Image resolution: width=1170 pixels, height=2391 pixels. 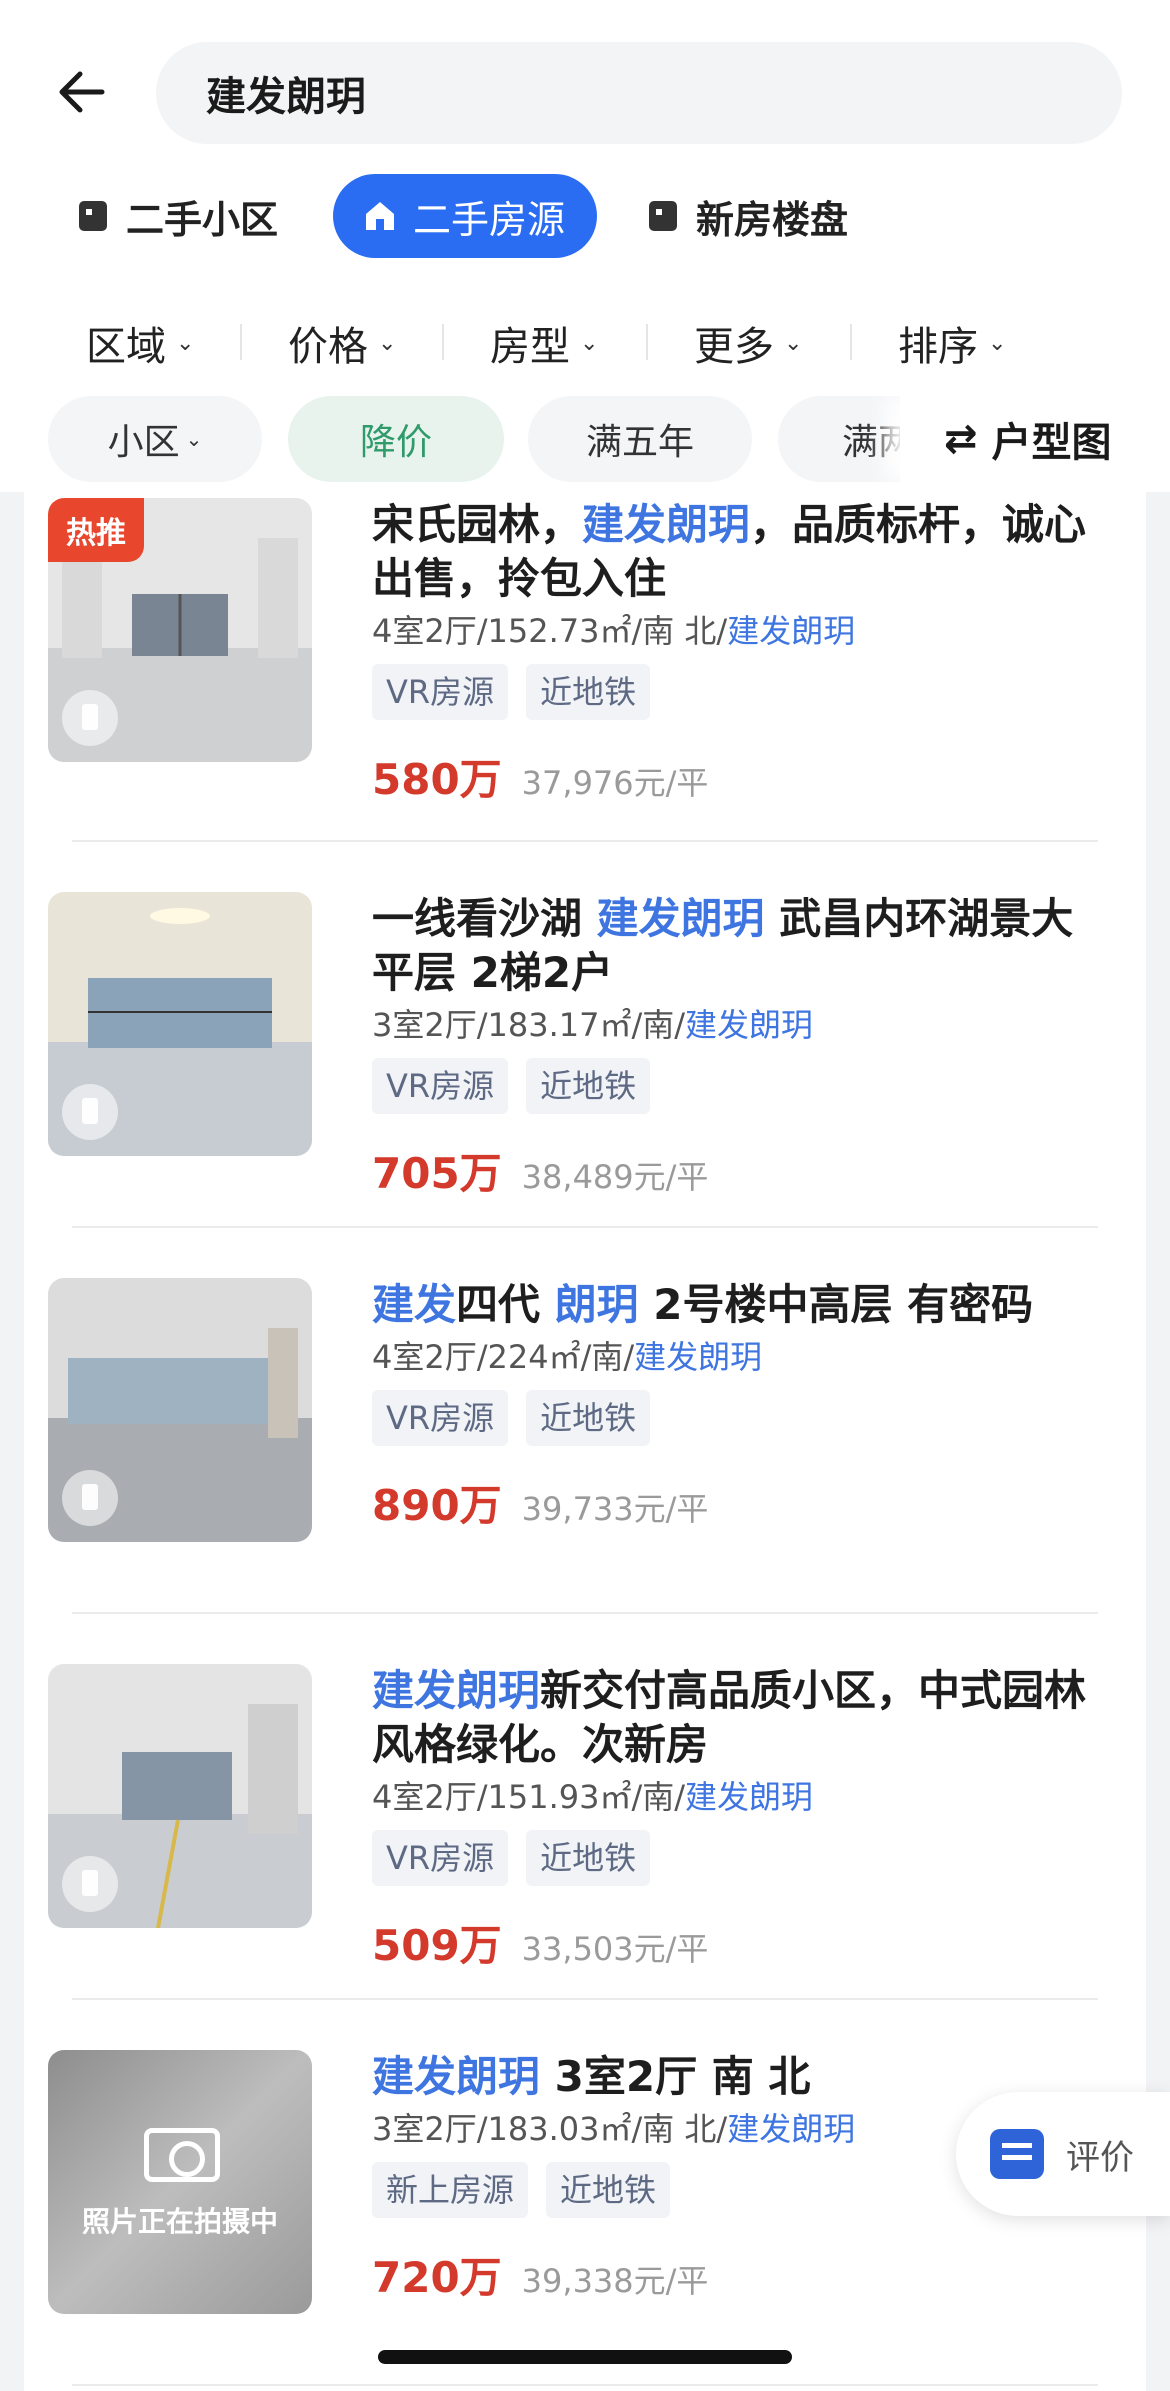 What do you see at coordinates (437, 1173) in the screenshot?
I see `total-price: 705万` at bounding box center [437, 1173].